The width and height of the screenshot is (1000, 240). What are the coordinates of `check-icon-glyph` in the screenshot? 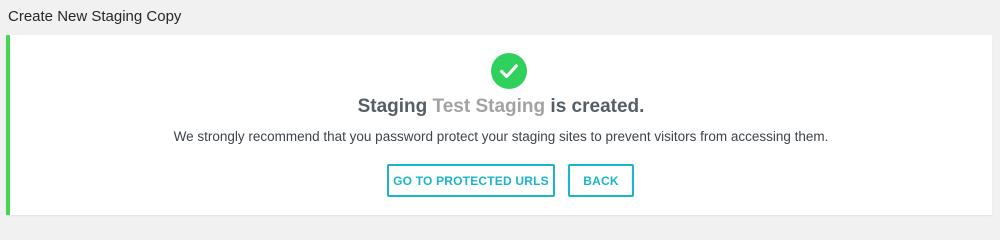 It's located at (509, 71).